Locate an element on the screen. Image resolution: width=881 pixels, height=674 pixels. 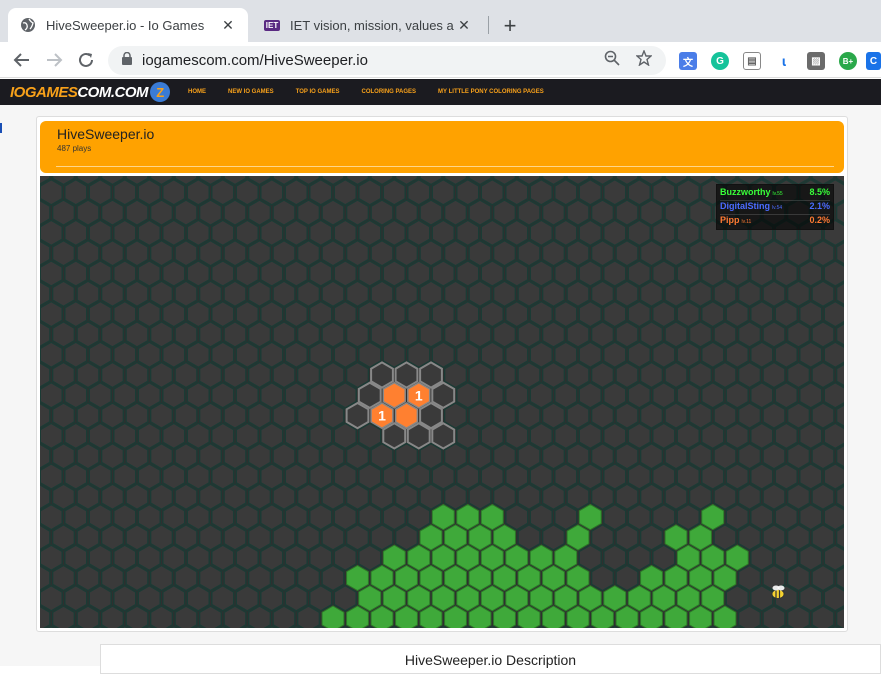
document-extension-icon: ▤ is located at coordinates (752, 61).